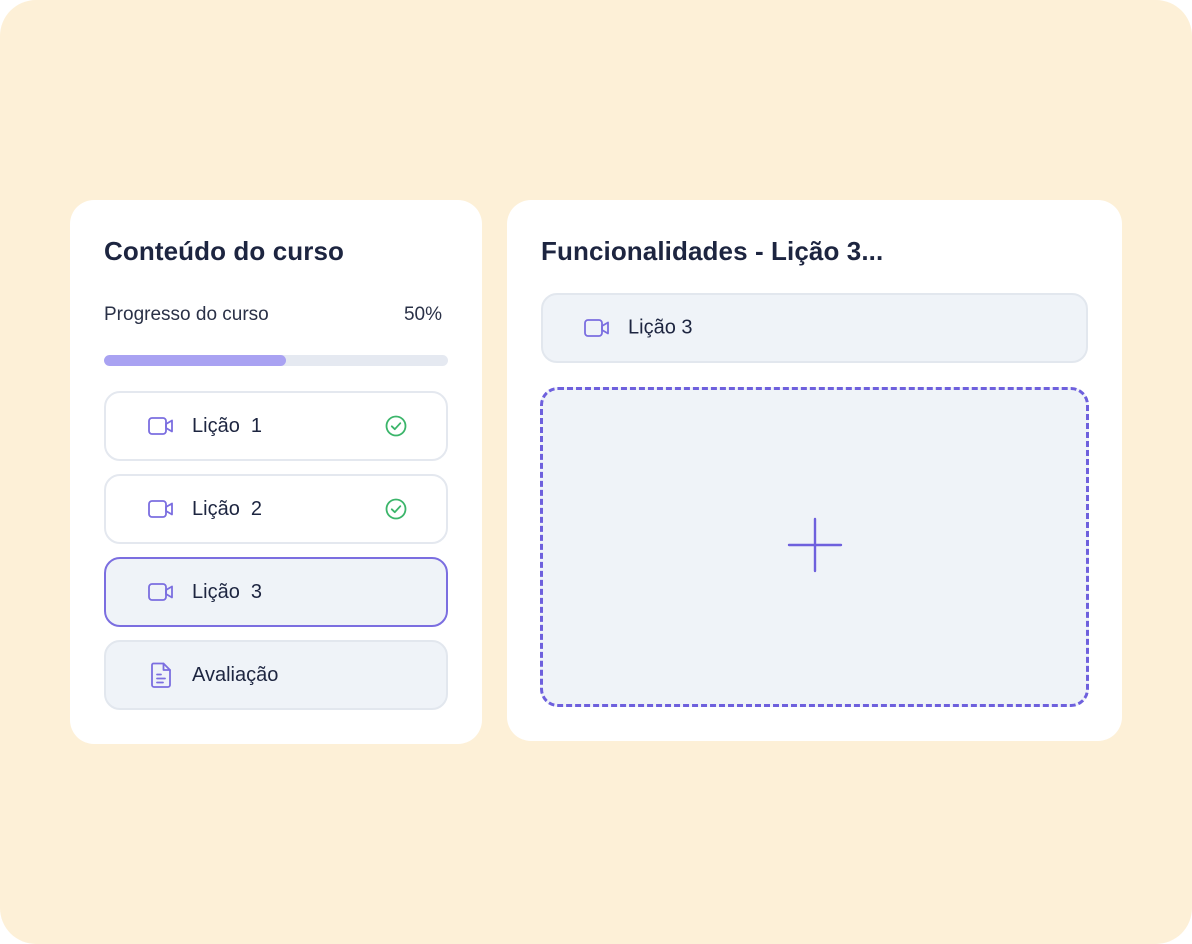 This screenshot has height=944, width=1192. I want to click on feature-lesson-label: Lição 3, so click(660, 327).